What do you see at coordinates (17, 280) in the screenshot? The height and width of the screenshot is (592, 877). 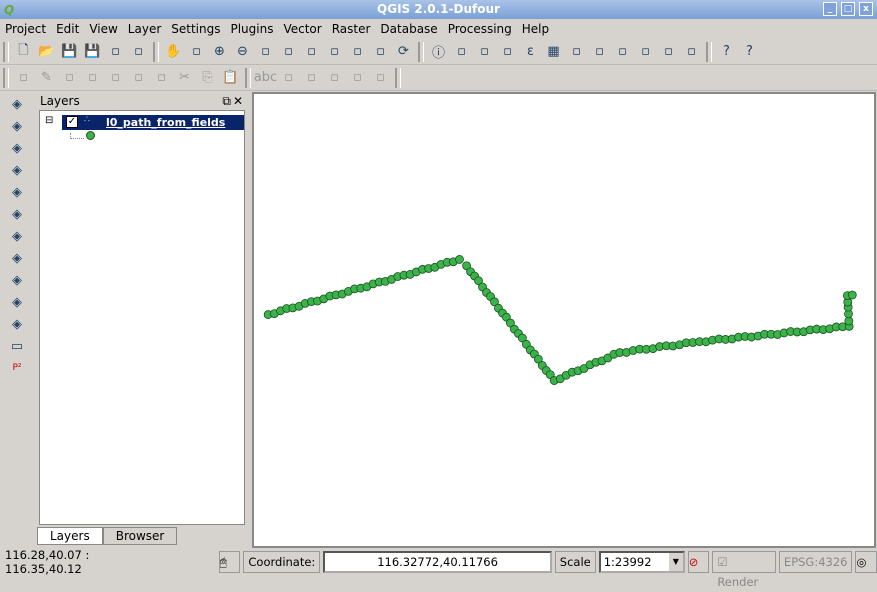 I see `add-wfs-layer-icon: ◈` at bounding box center [17, 280].